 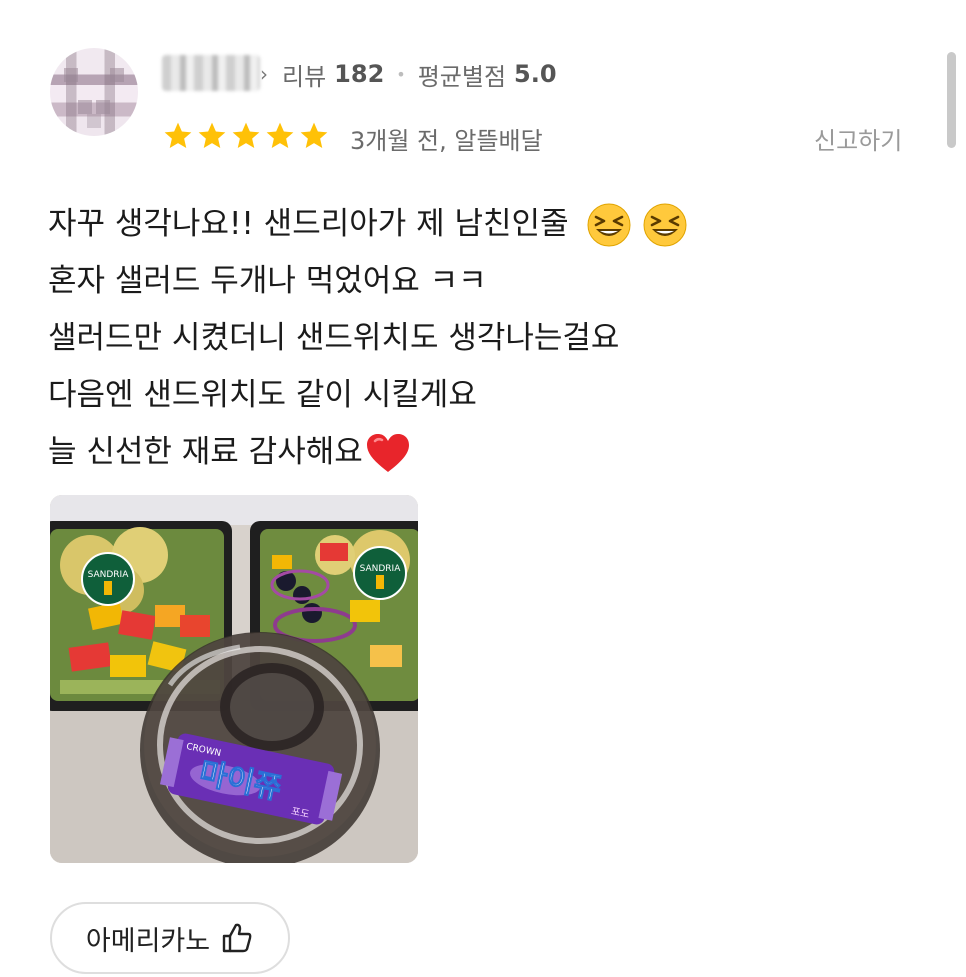 I want to click on review-line: 늘 신선한 재료 감사해요, so click(x=367, y=452).